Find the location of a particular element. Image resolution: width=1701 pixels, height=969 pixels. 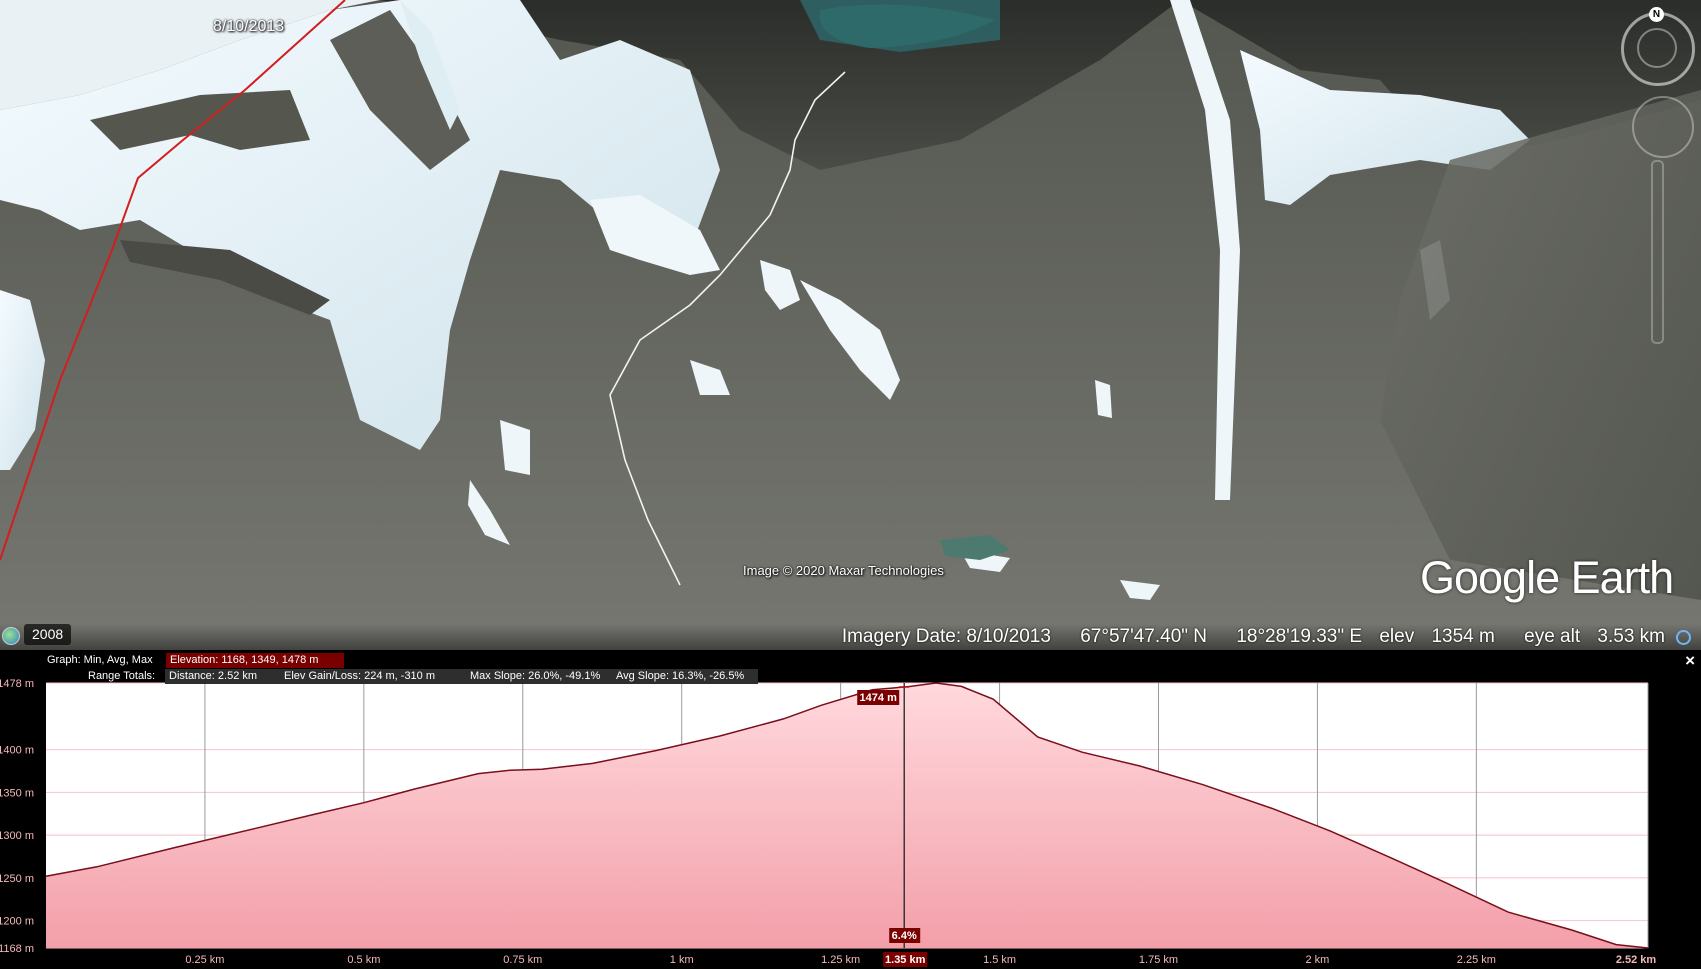

x-tick-label: 2.25 km is located at coordinates (1476, 960).